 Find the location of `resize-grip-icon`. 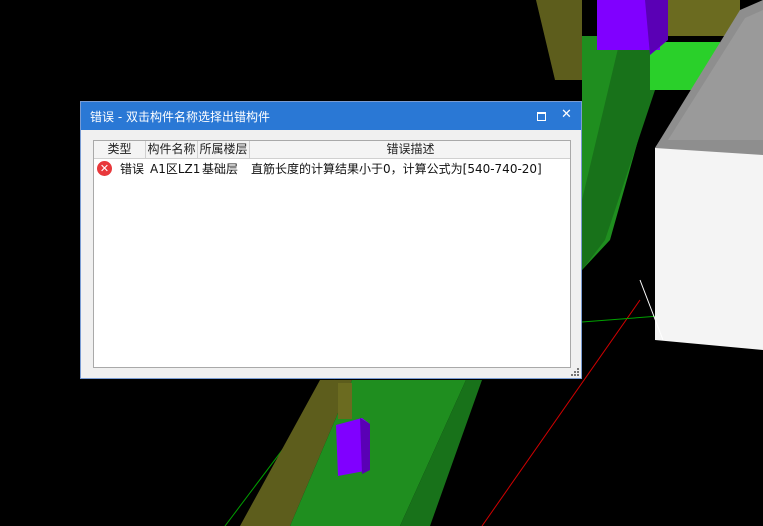

resize-grip-icon is located at coordinates (574, 371).